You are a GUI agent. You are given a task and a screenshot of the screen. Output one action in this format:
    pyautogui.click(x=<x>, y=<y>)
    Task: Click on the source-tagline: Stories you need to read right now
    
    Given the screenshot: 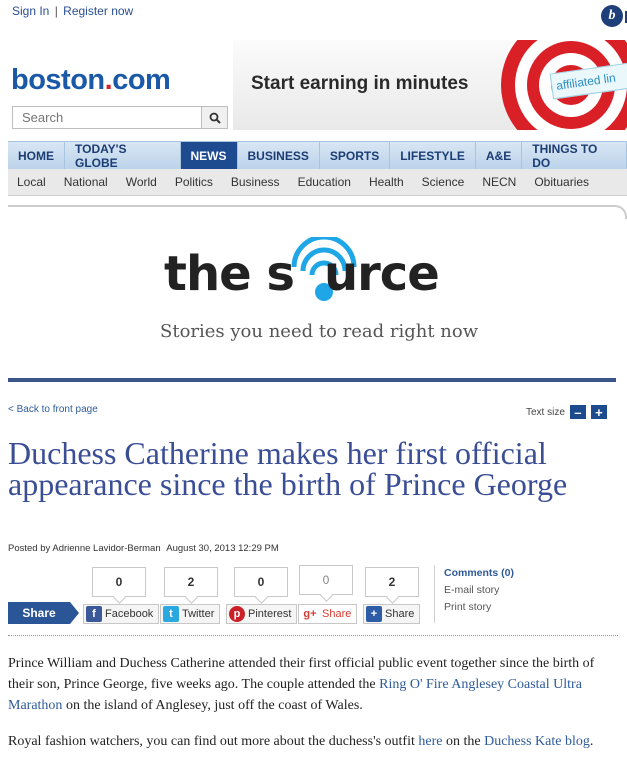 What is the action you would take?
    pyautogui.click(x=319, y=331)
    